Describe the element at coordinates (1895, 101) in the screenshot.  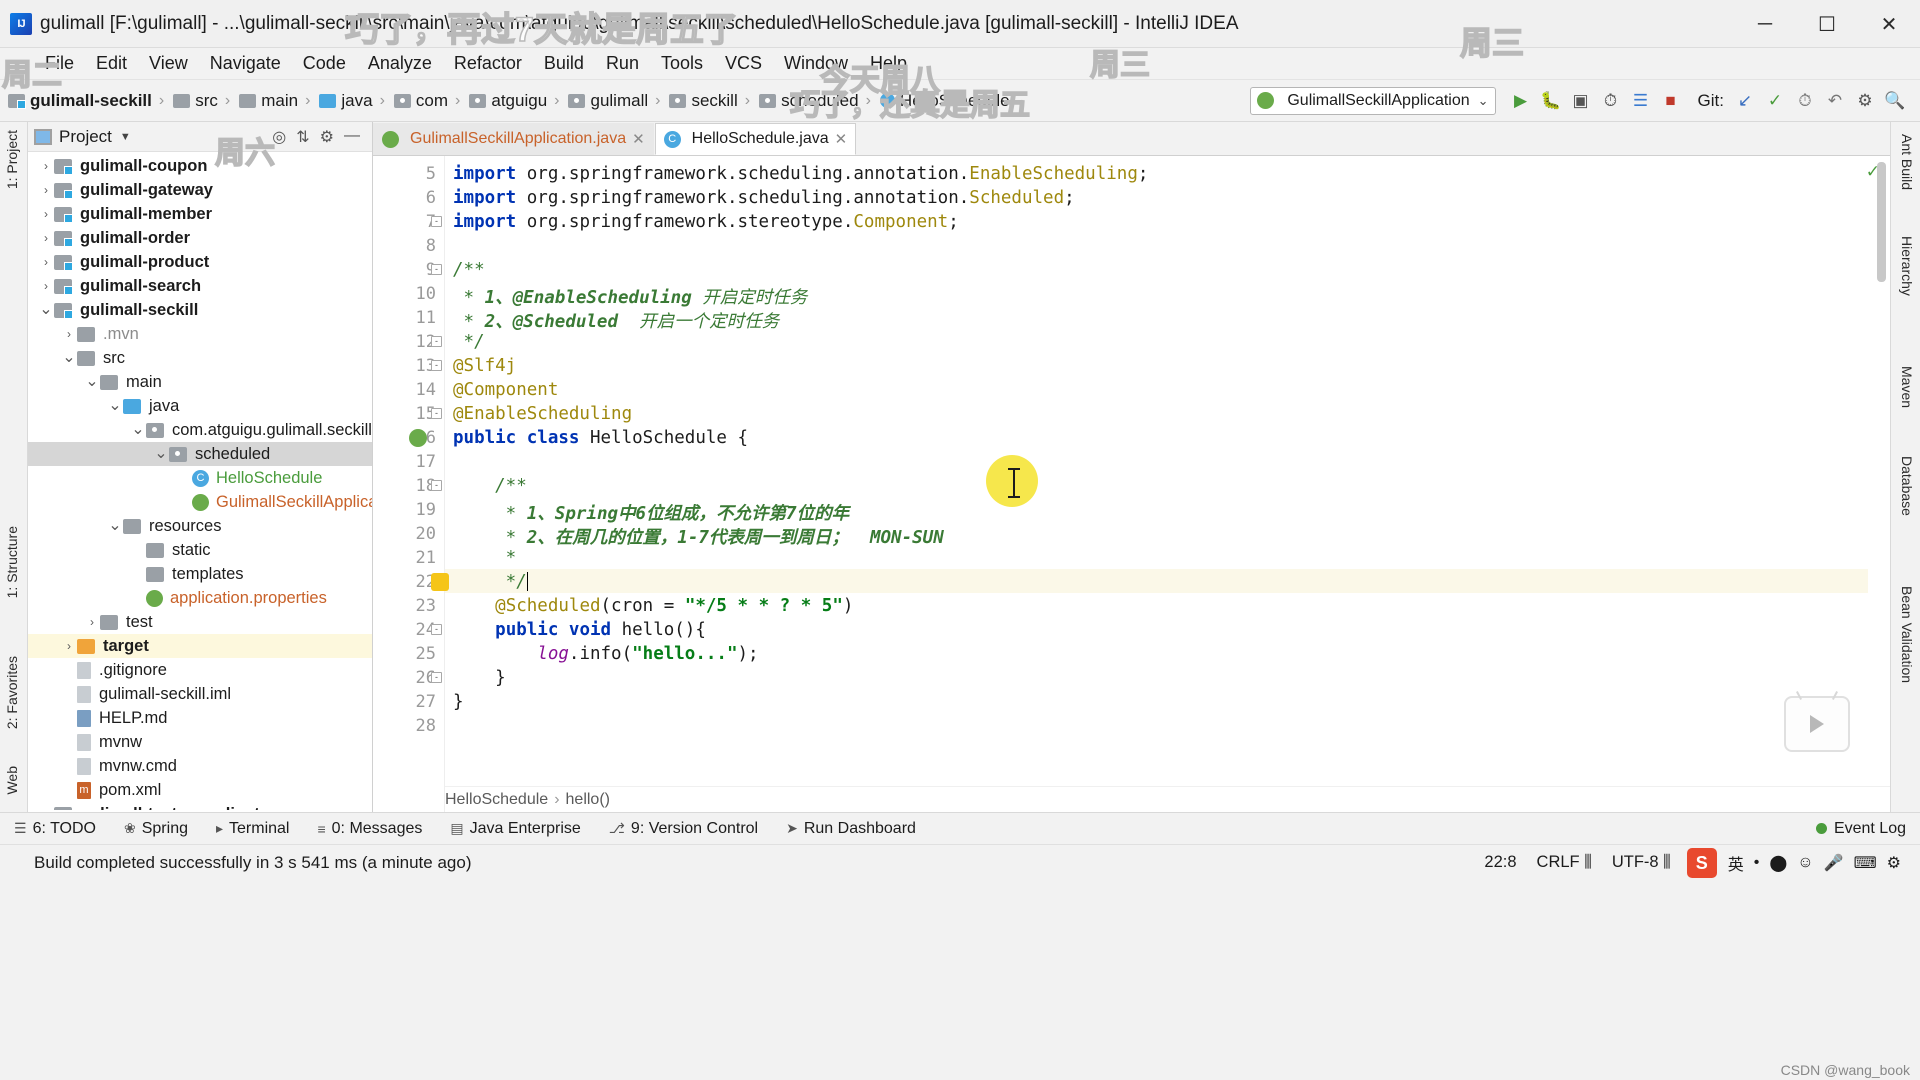
I see `search-everywhere-icon: 🔍` at that location.